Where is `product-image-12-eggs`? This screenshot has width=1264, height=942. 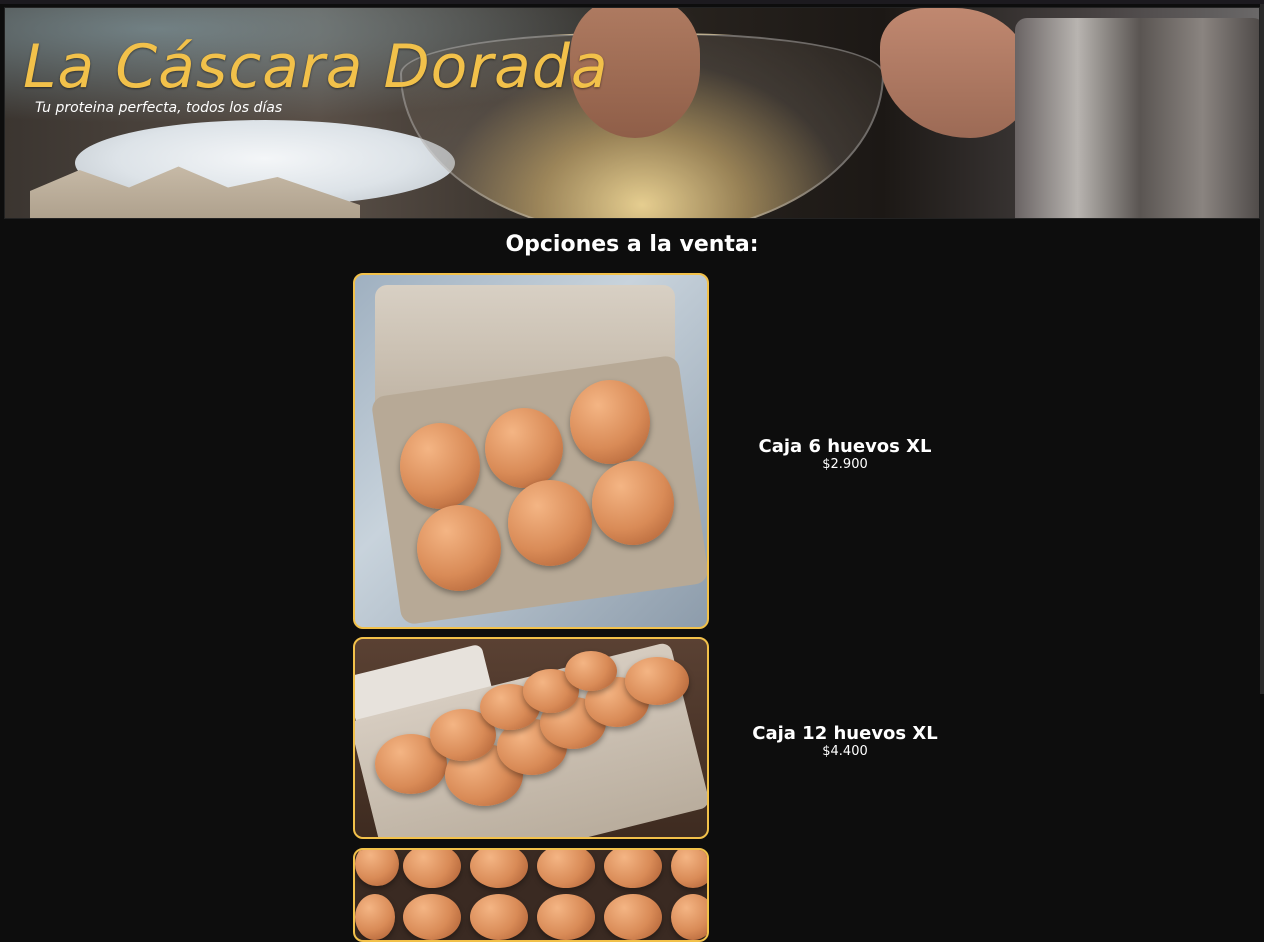
product-image-12-eggs is located at coordinates (531, 738).